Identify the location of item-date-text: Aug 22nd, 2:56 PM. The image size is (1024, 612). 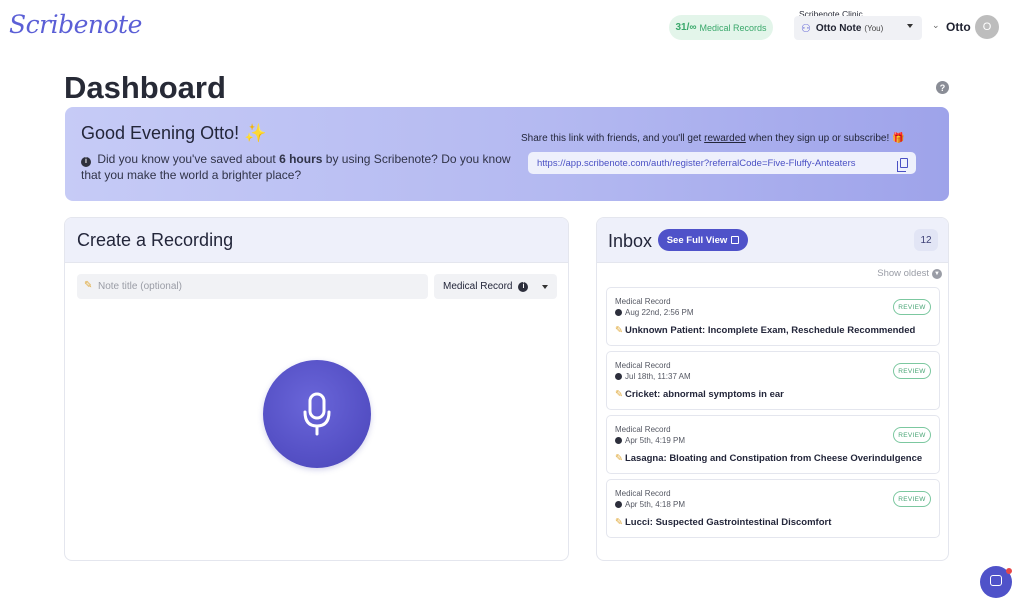
(659, 312).